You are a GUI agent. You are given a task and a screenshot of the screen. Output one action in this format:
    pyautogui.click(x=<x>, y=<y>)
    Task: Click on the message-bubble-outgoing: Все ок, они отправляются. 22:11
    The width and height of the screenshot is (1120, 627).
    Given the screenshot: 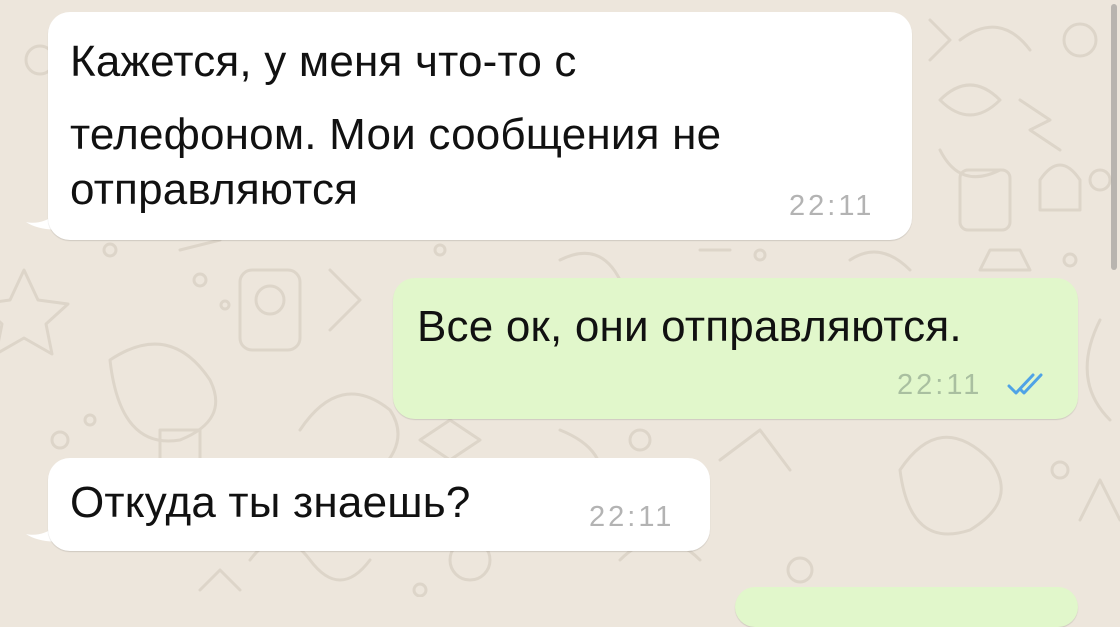 What is the action you would take?
    pyautogui.click(x=735, y=348)
    